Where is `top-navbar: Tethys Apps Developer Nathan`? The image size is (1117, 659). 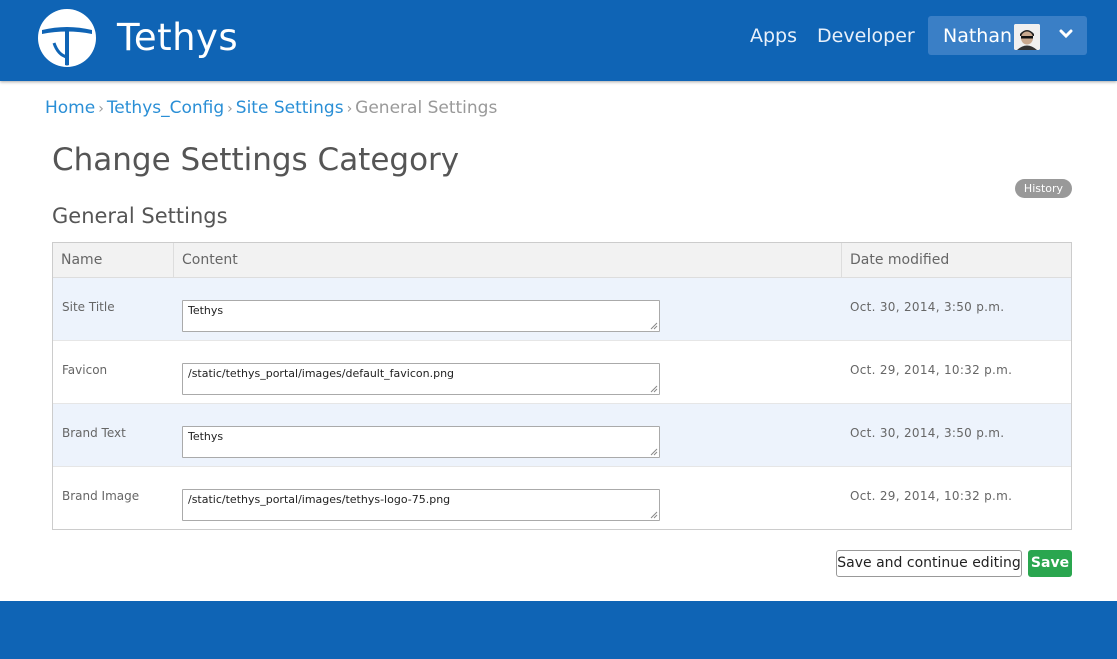
top-navbar: Tethys Apps Developer Nathan is located at coordinates (558, 40).